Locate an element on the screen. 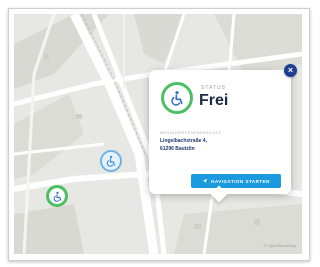  parking-marker-occupied is located at coordinates (111, 161).